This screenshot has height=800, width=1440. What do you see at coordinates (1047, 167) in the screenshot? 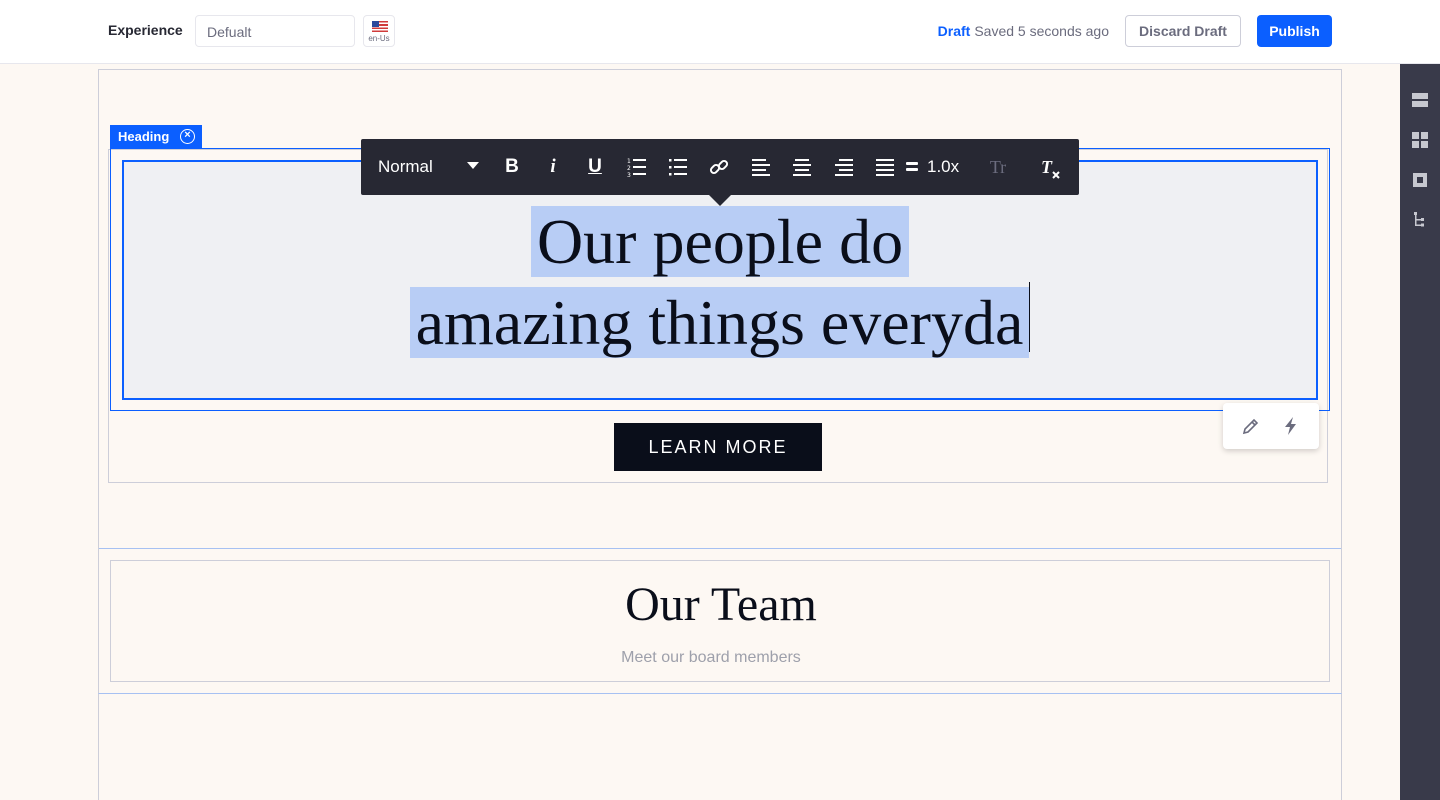
I see `svg-text: T` at bounding box center [1047, 167].